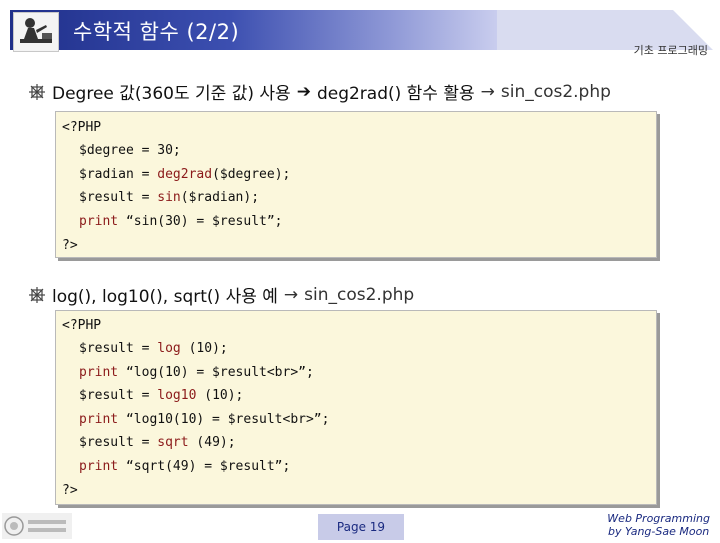 The width and height of the screenshot is (720, 543). What do you see at coordinates (196, 372) in the screenshot?
I see `code-line: print “log(10) = $result<br>”;` at bounding box center [196, 372].